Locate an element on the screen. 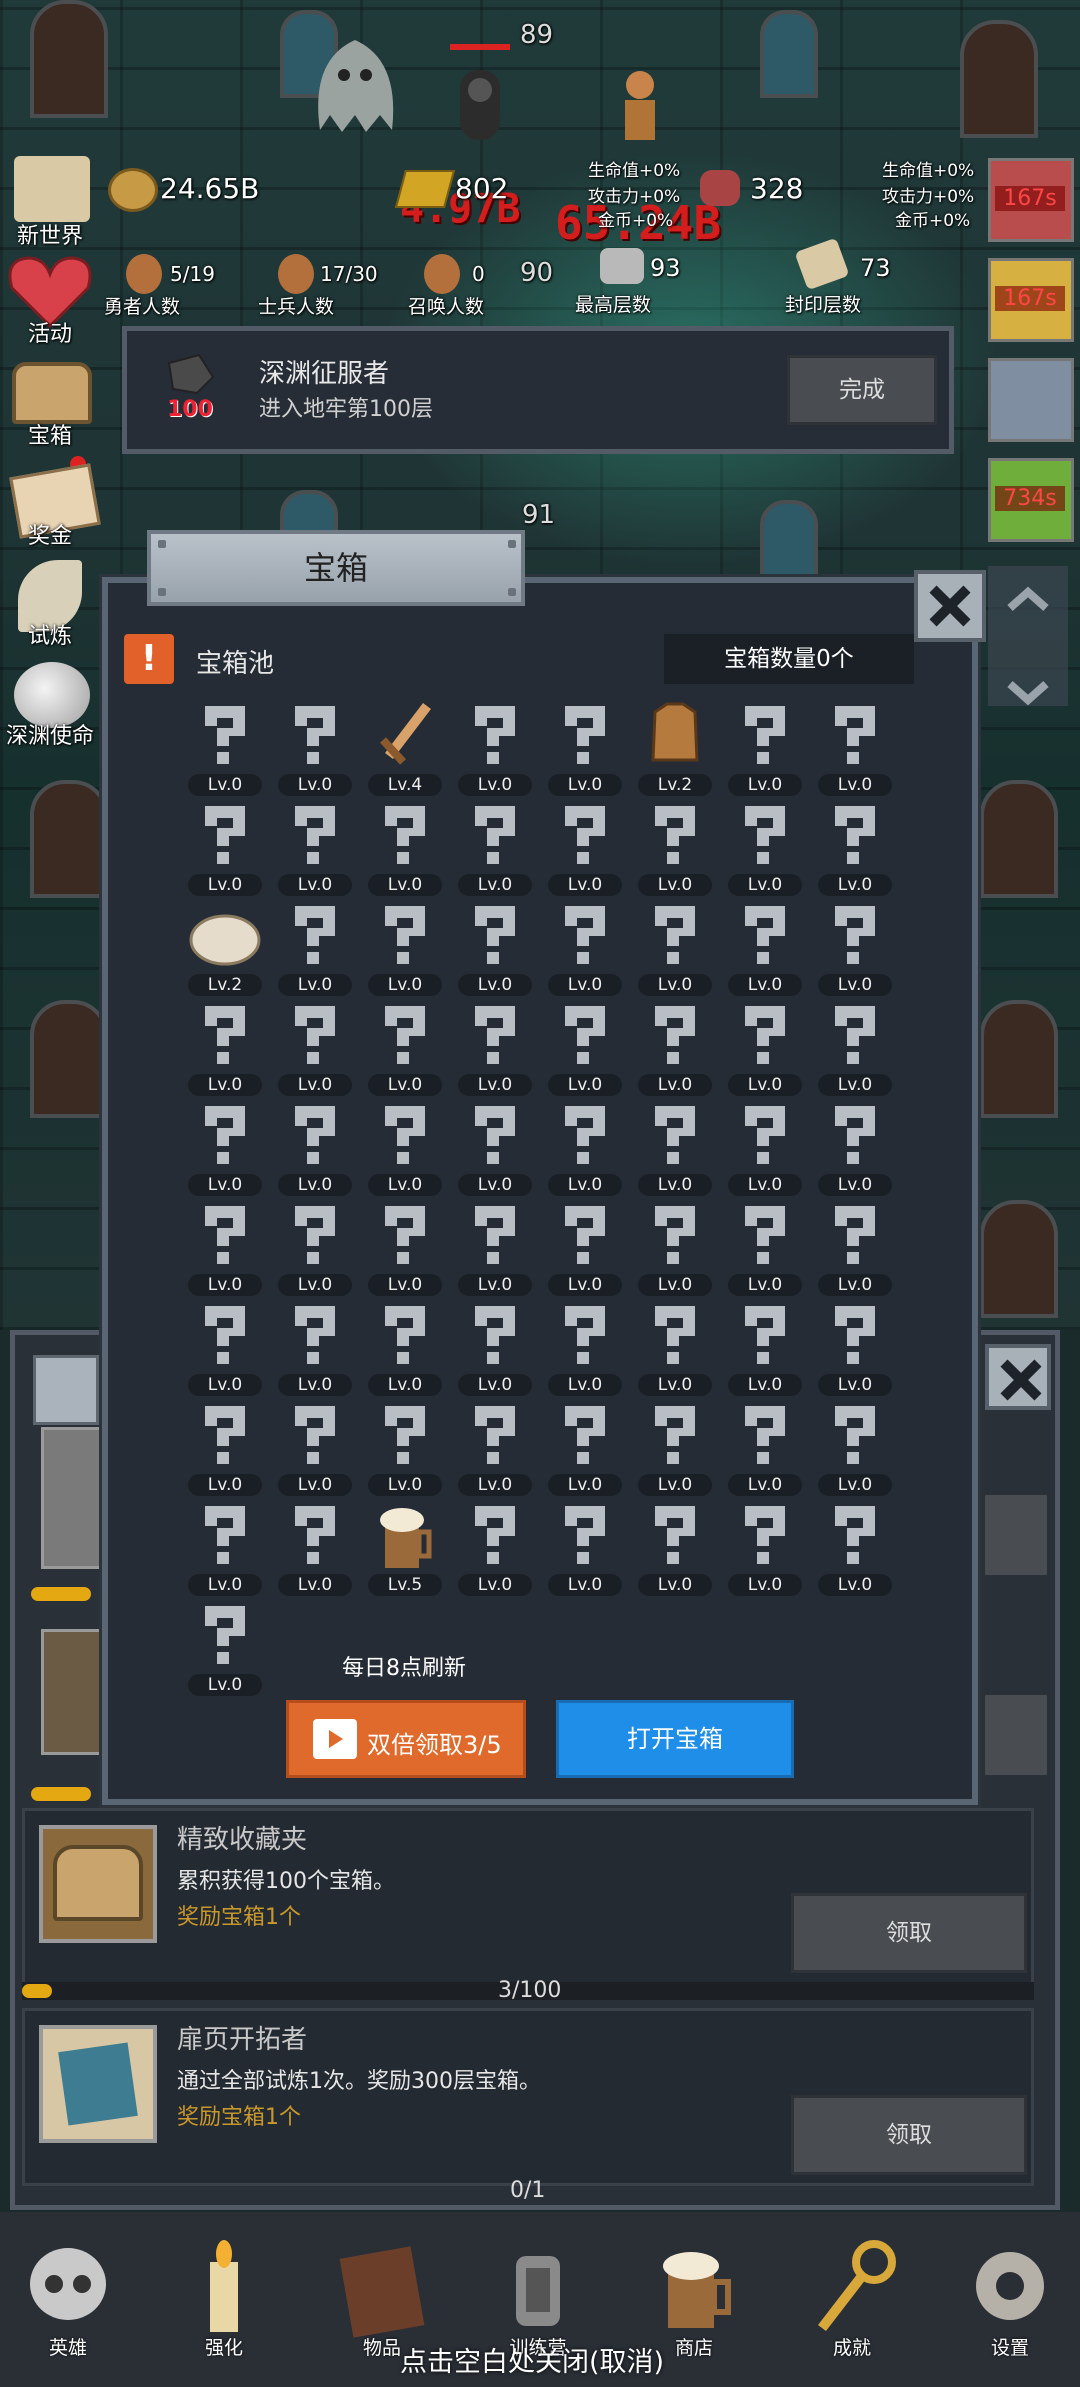  nav-items: 物品 is located at coordinates (382, 2295).